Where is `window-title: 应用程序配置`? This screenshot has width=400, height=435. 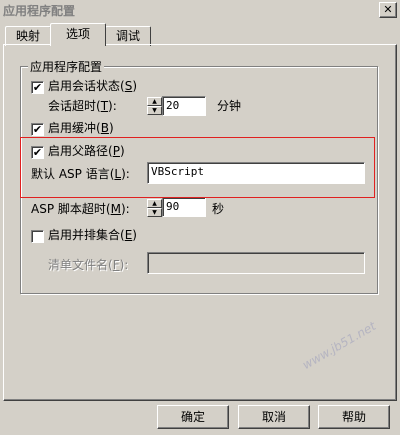
window-title: 应用程序配置 is located at coordinates (39, 11).